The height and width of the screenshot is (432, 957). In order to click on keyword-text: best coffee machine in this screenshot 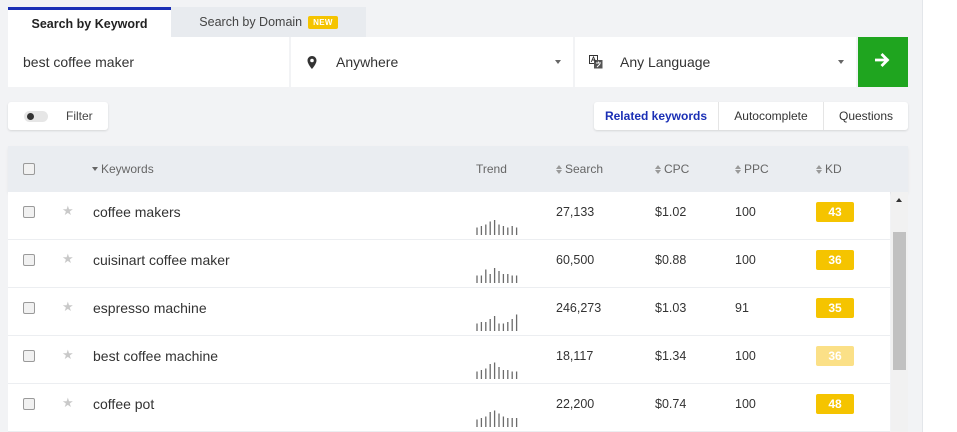, I will do `click(156, 356)`.